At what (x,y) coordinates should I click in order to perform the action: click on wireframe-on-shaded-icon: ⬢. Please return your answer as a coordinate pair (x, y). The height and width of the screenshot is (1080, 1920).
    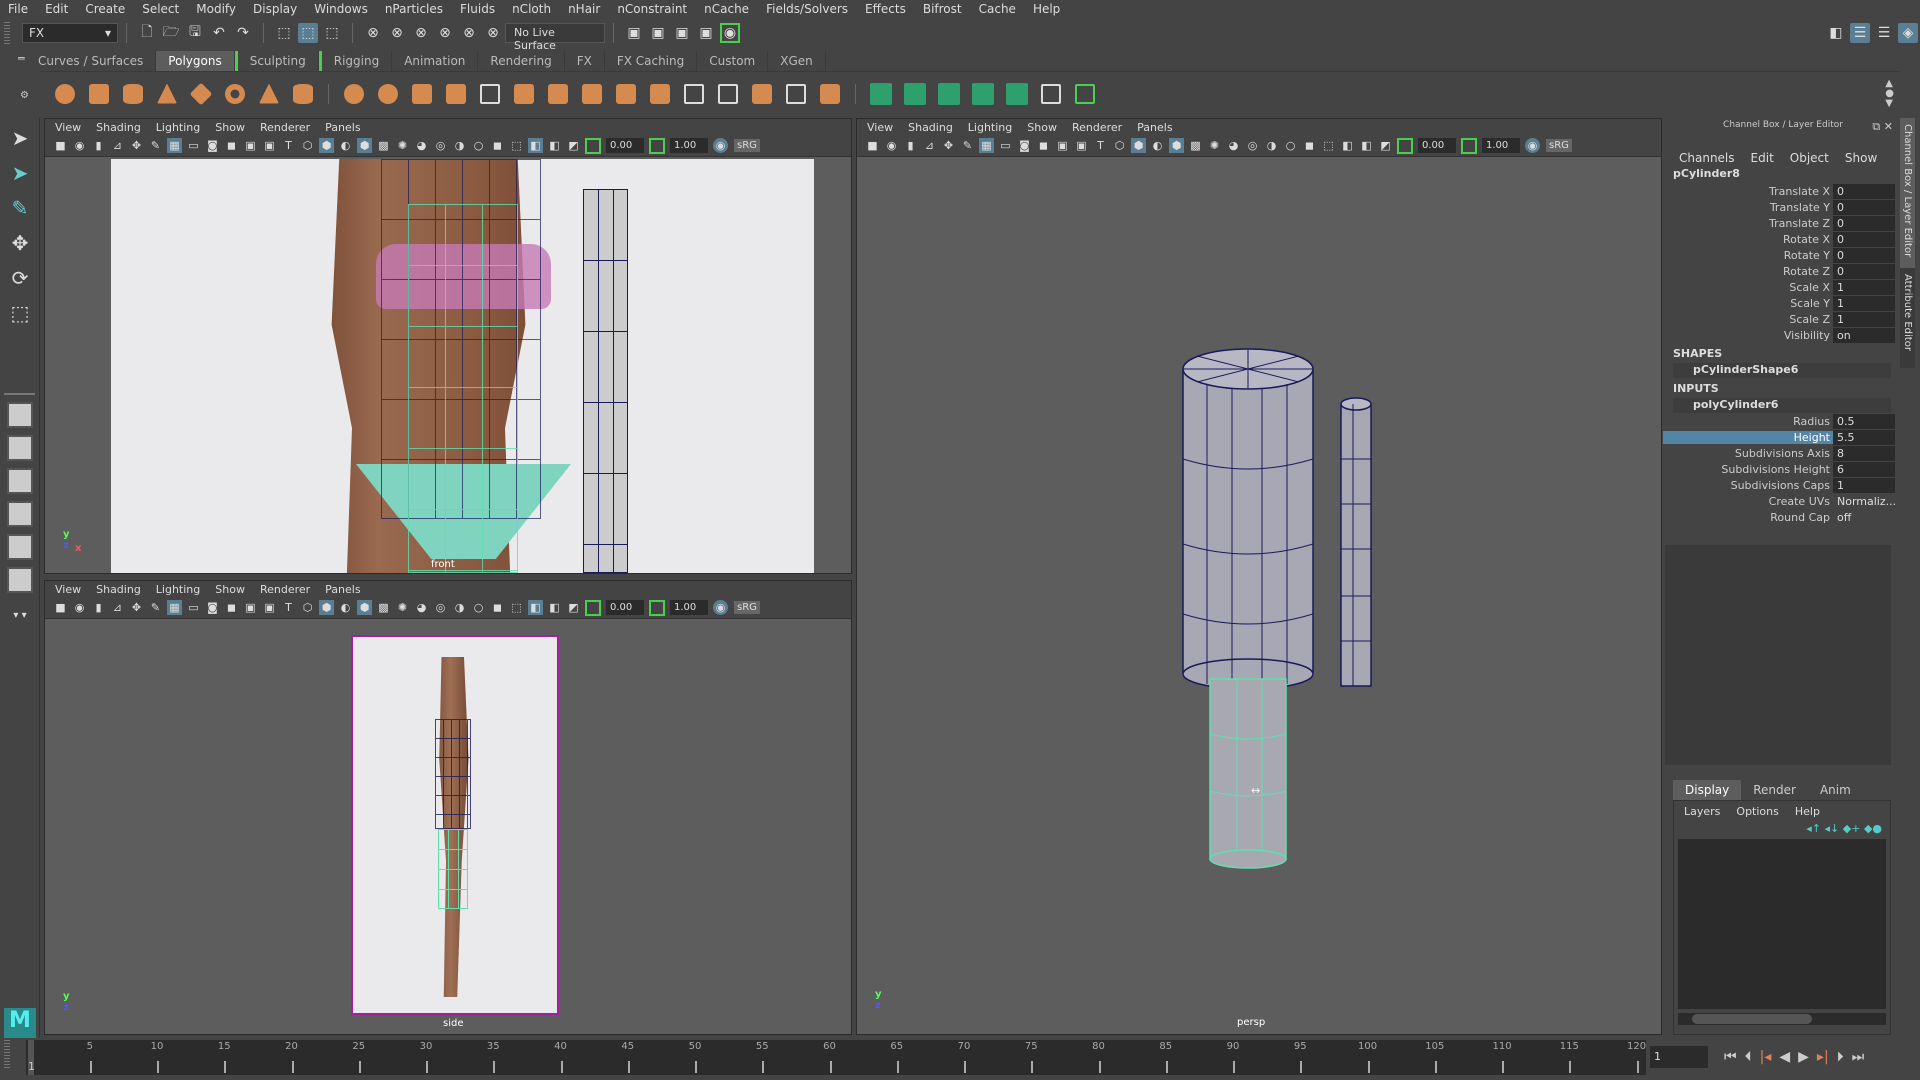
    Looking at the image, I should click on (364, 145).